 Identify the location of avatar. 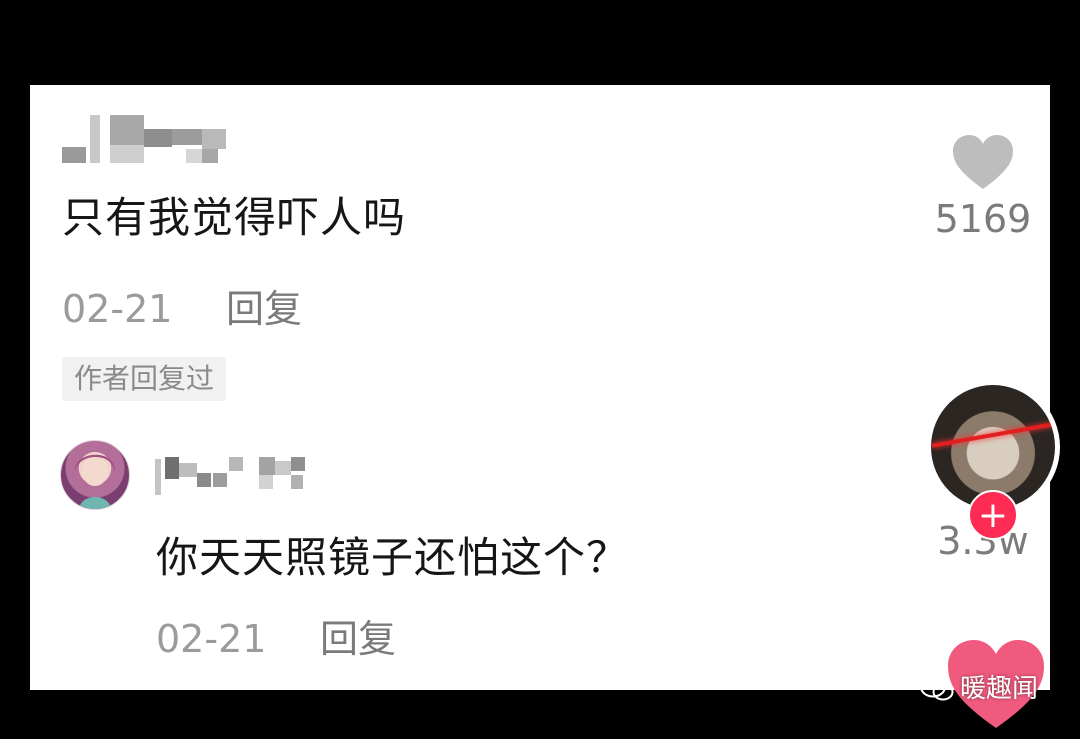
(95, 475).